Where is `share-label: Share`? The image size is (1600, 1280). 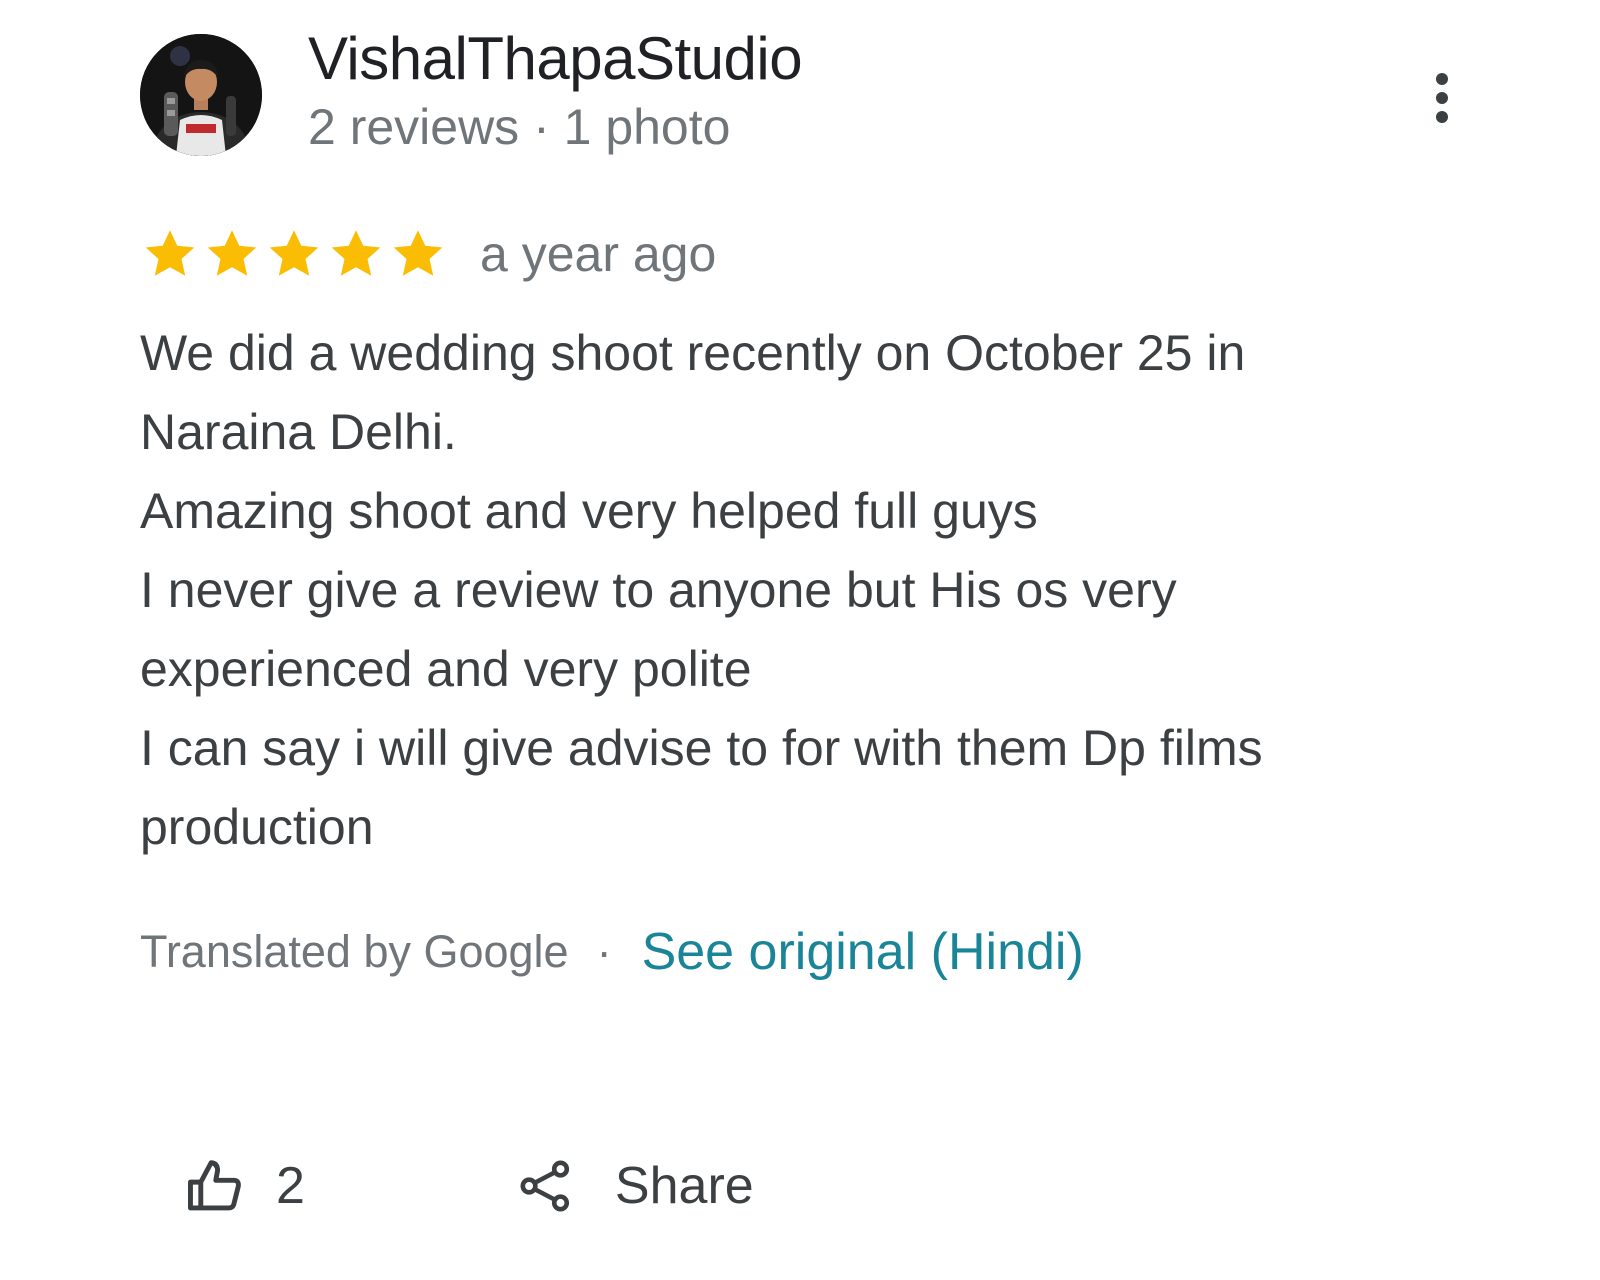 share-label: Share is located at coordinates (684, 1186).